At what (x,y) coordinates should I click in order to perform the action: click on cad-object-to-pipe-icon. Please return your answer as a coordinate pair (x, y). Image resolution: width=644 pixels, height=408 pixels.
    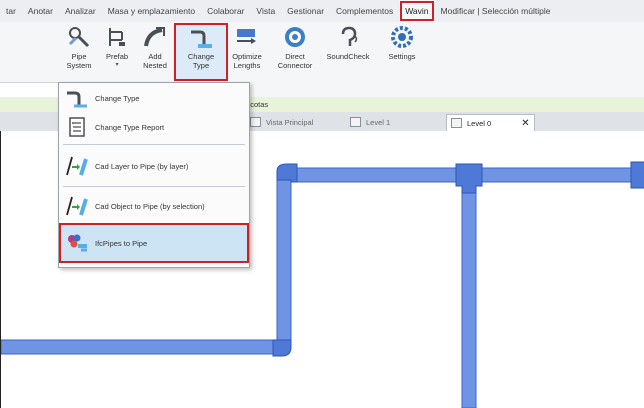
    Looking at the image, I should click on (77, 206).